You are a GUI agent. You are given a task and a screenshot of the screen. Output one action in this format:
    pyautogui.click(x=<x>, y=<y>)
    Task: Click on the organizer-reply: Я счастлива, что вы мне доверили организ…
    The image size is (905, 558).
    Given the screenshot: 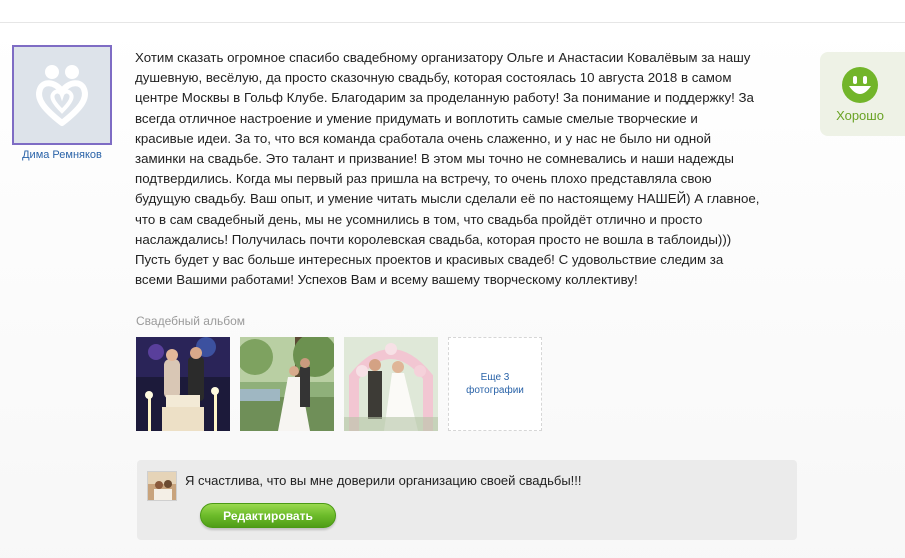 What is the action you would take?
    pyautogui.click(x=467, y=500)
    